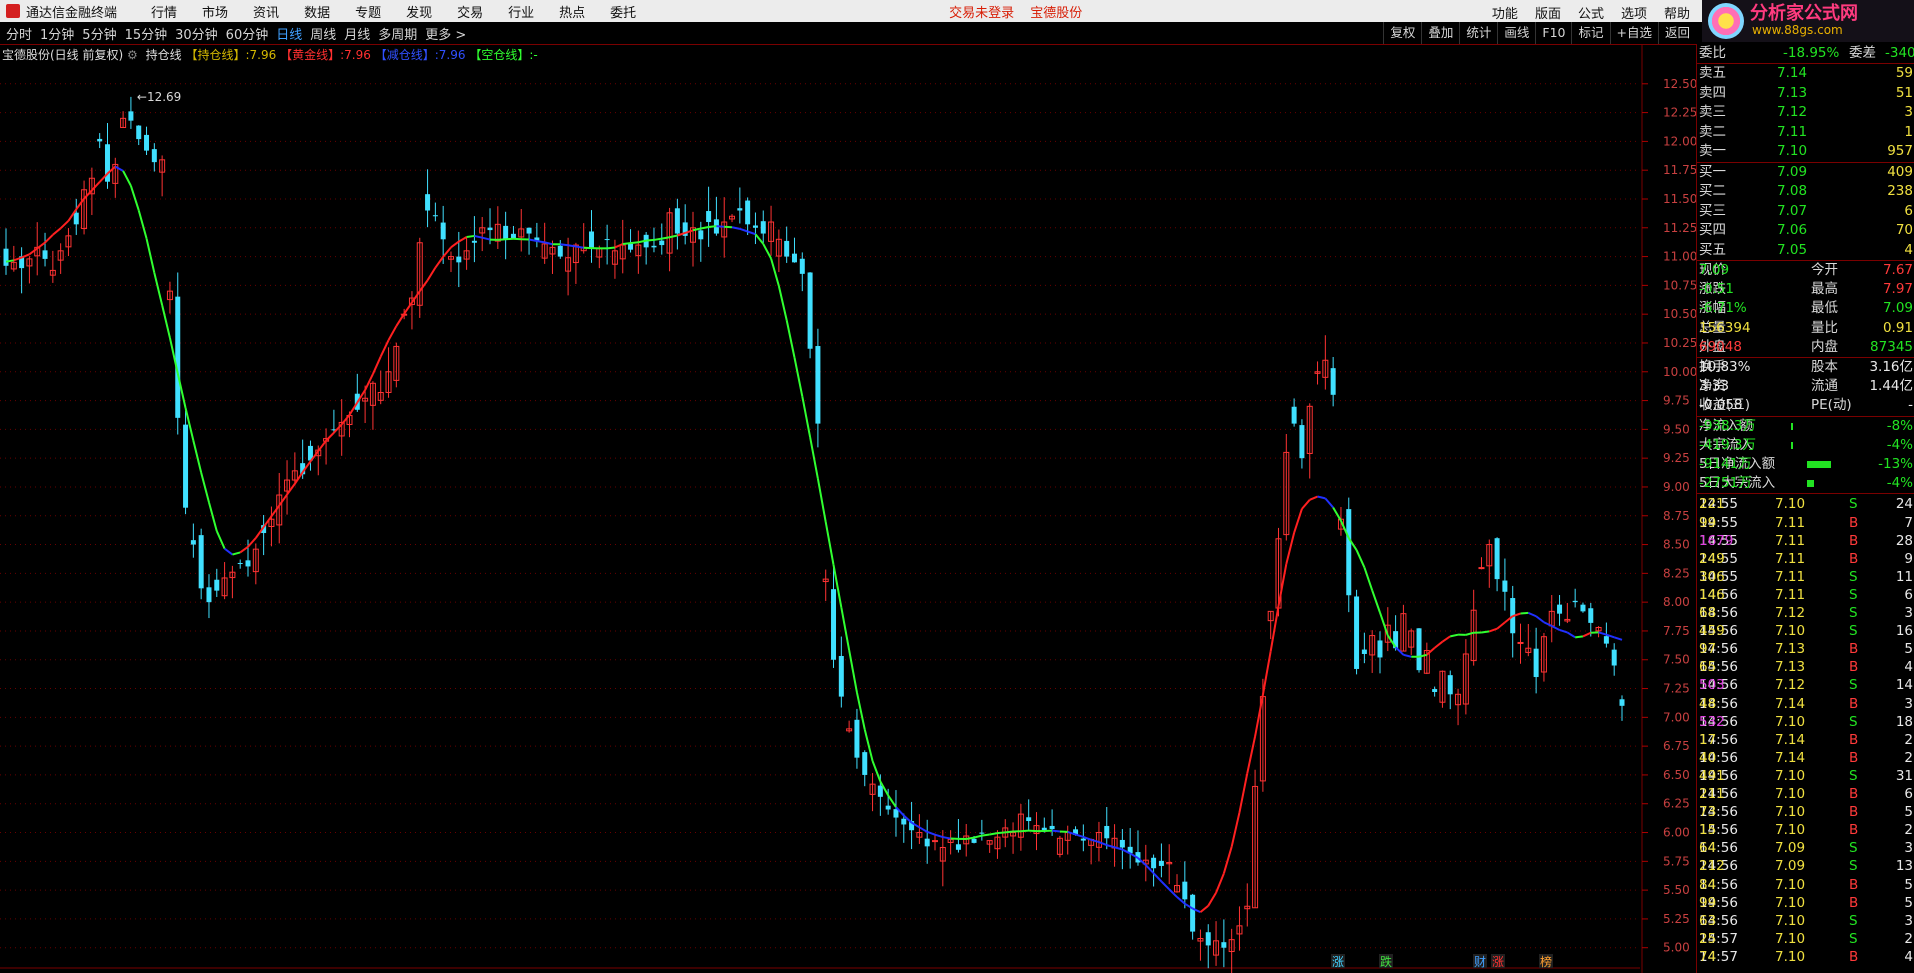 The width and height of the screenshot is (1914, 973). What do you see at coordinates (1792, 249) in the screenshot?
I see `bid-price: 7.05` at bounding box center [1792, 249].